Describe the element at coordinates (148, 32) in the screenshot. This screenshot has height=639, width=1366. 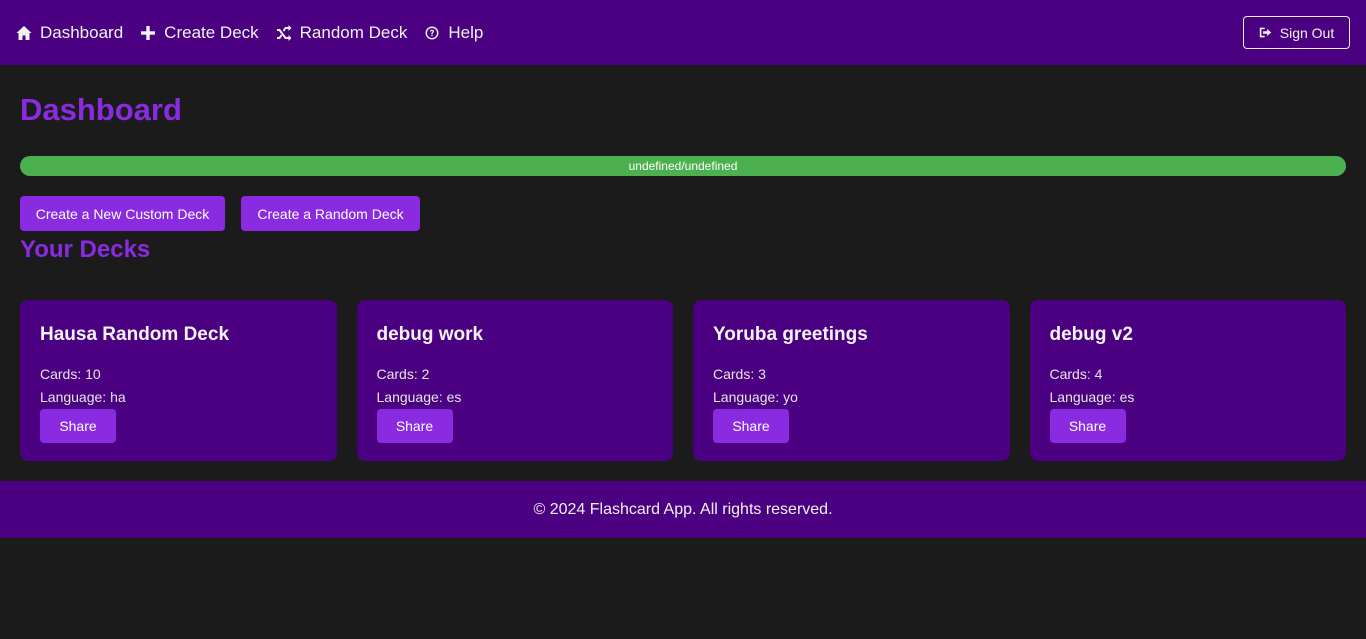
I see `plus-icon` at that location.